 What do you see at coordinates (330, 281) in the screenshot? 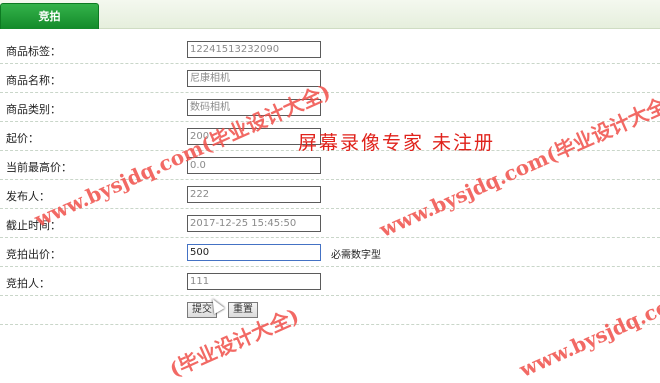
I see `form-row-bidder: 竞拍人：` at bounding box center [330, 281].